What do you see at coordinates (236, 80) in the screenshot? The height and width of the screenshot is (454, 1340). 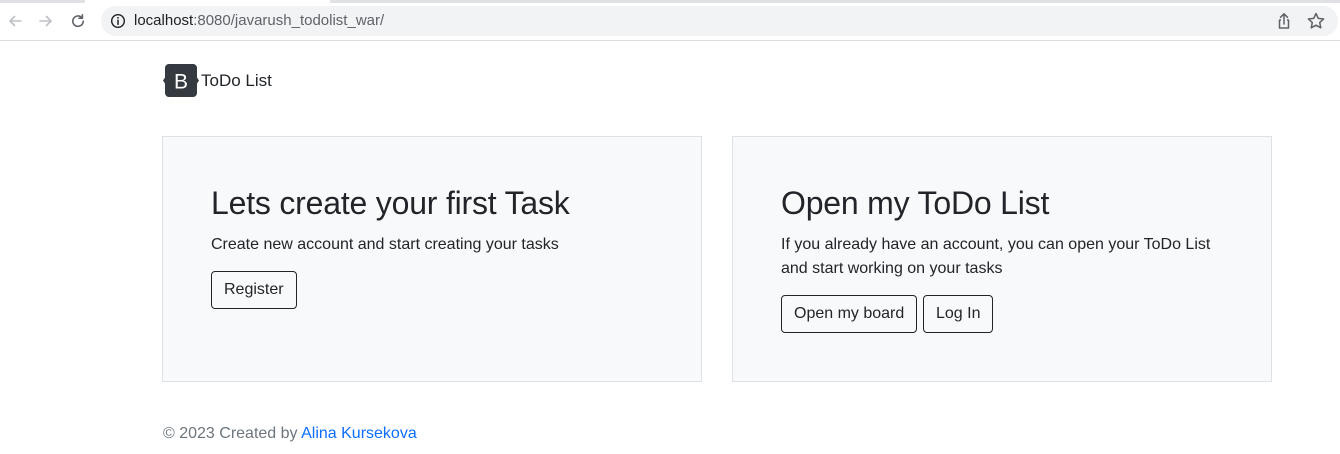 I see `brand-text: ToDo List` at bounding box center [236, 80].